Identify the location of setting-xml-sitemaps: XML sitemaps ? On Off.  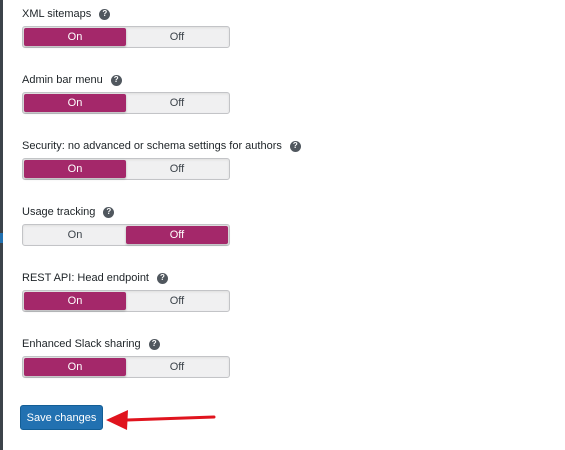
(126, 26).